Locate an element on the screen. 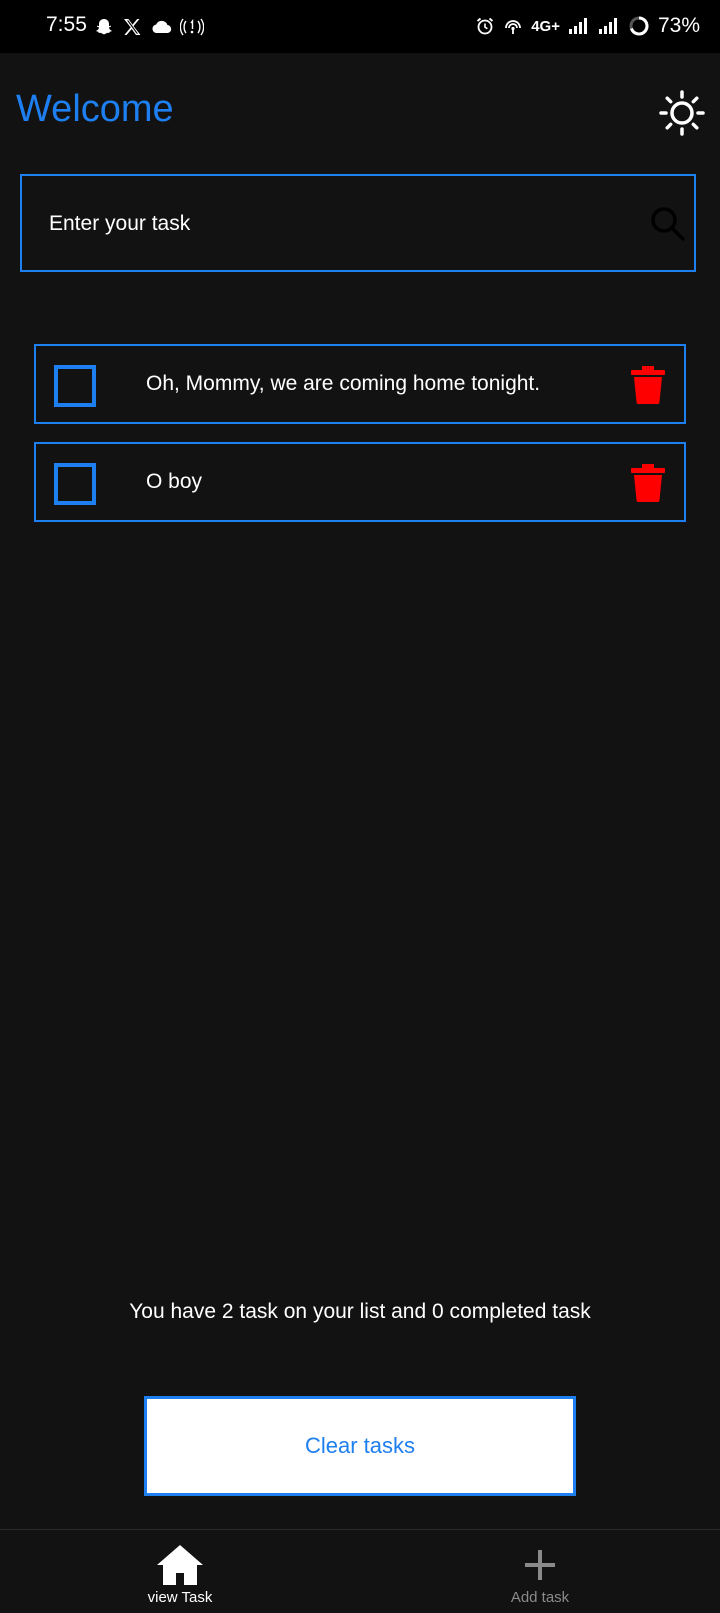 The height and width of the screenshot is (1613, 720). theme-toggle-button is located at coordinates (682, 113).